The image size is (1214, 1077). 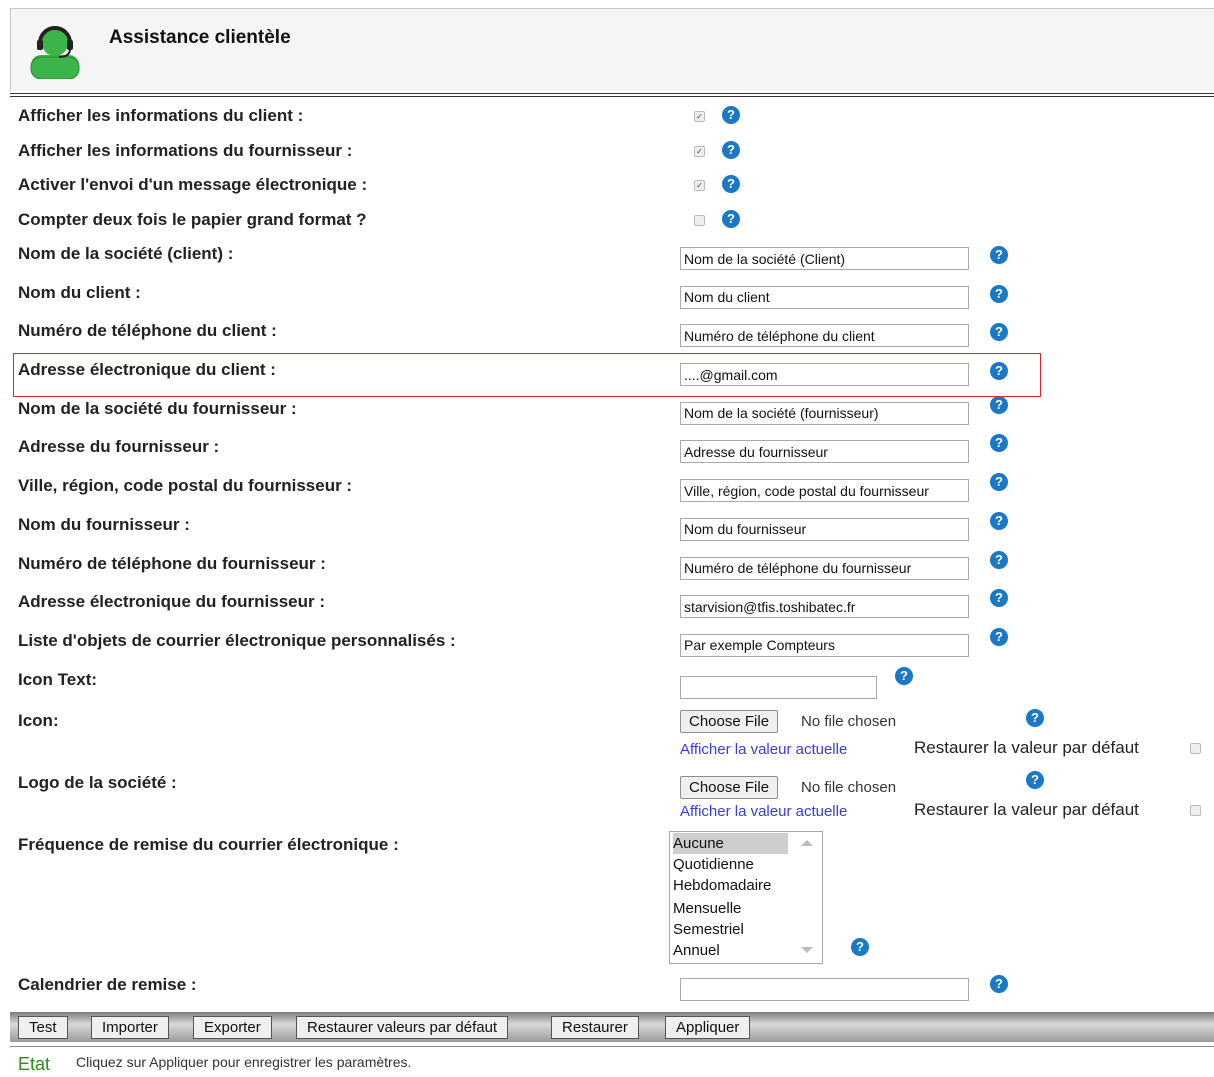 What do you see at coordinates (699, 116) in the screenshot?
I see `show-client-info-checkbox: ✓` at bounding box center [699, 116].